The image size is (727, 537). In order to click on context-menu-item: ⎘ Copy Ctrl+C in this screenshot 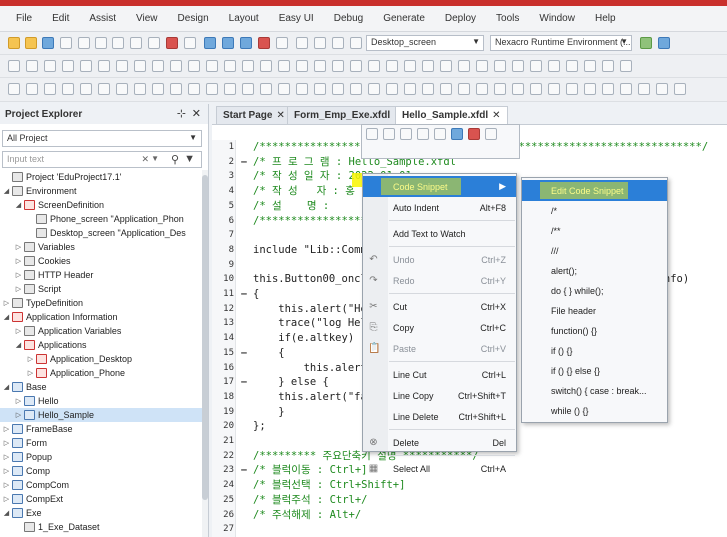, I will do `click(439, 327)`.